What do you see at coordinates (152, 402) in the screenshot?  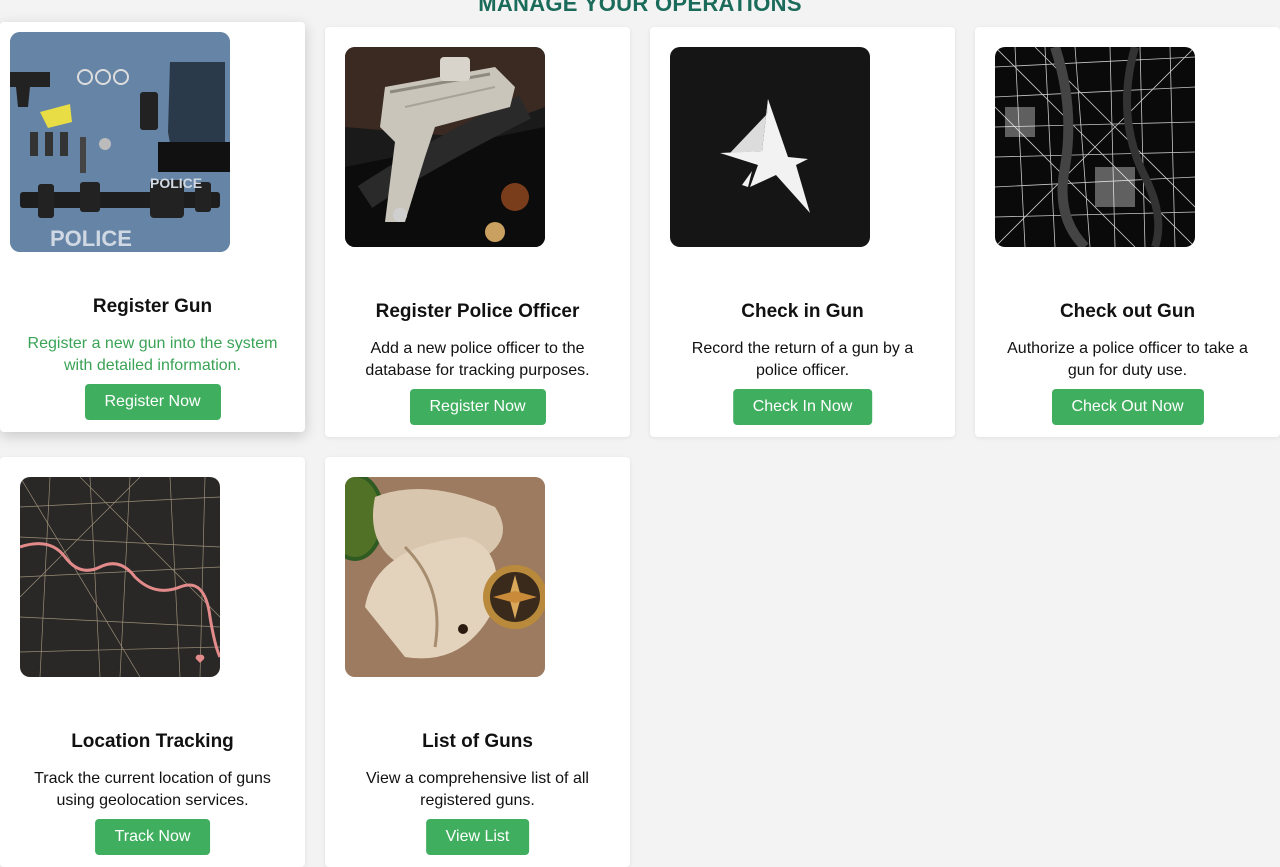 I see `register-gun-button: Register Now` at bounding box center [152, 402].